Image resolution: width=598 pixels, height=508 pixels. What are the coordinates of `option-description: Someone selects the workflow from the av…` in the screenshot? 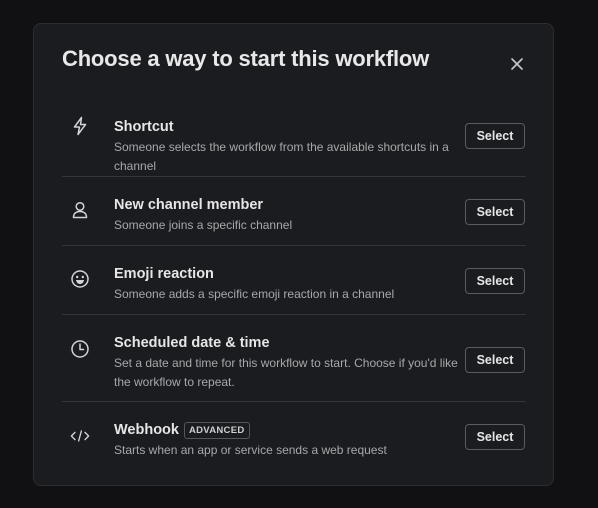 It's located at (281, 156).